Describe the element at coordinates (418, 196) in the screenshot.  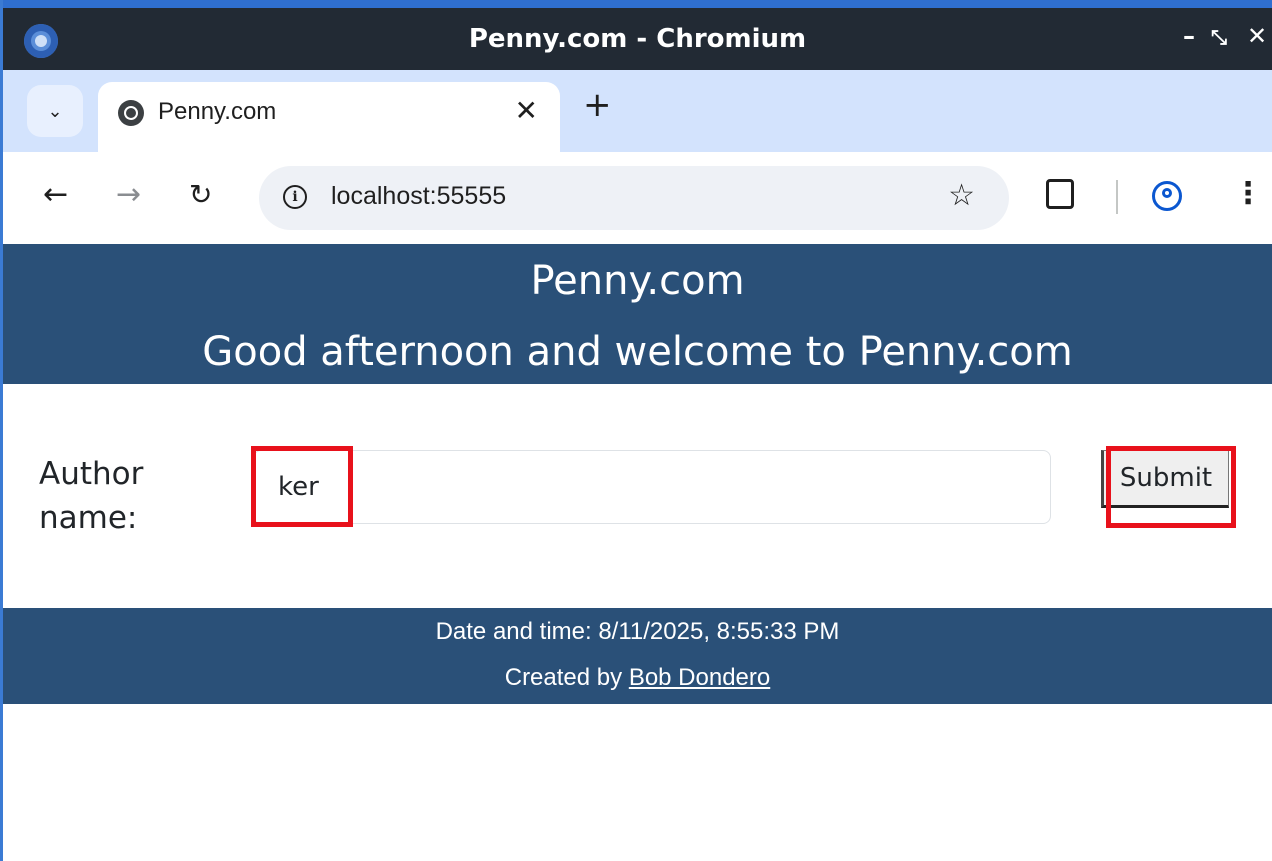
I see `url-text: localhost:55555` at that location.